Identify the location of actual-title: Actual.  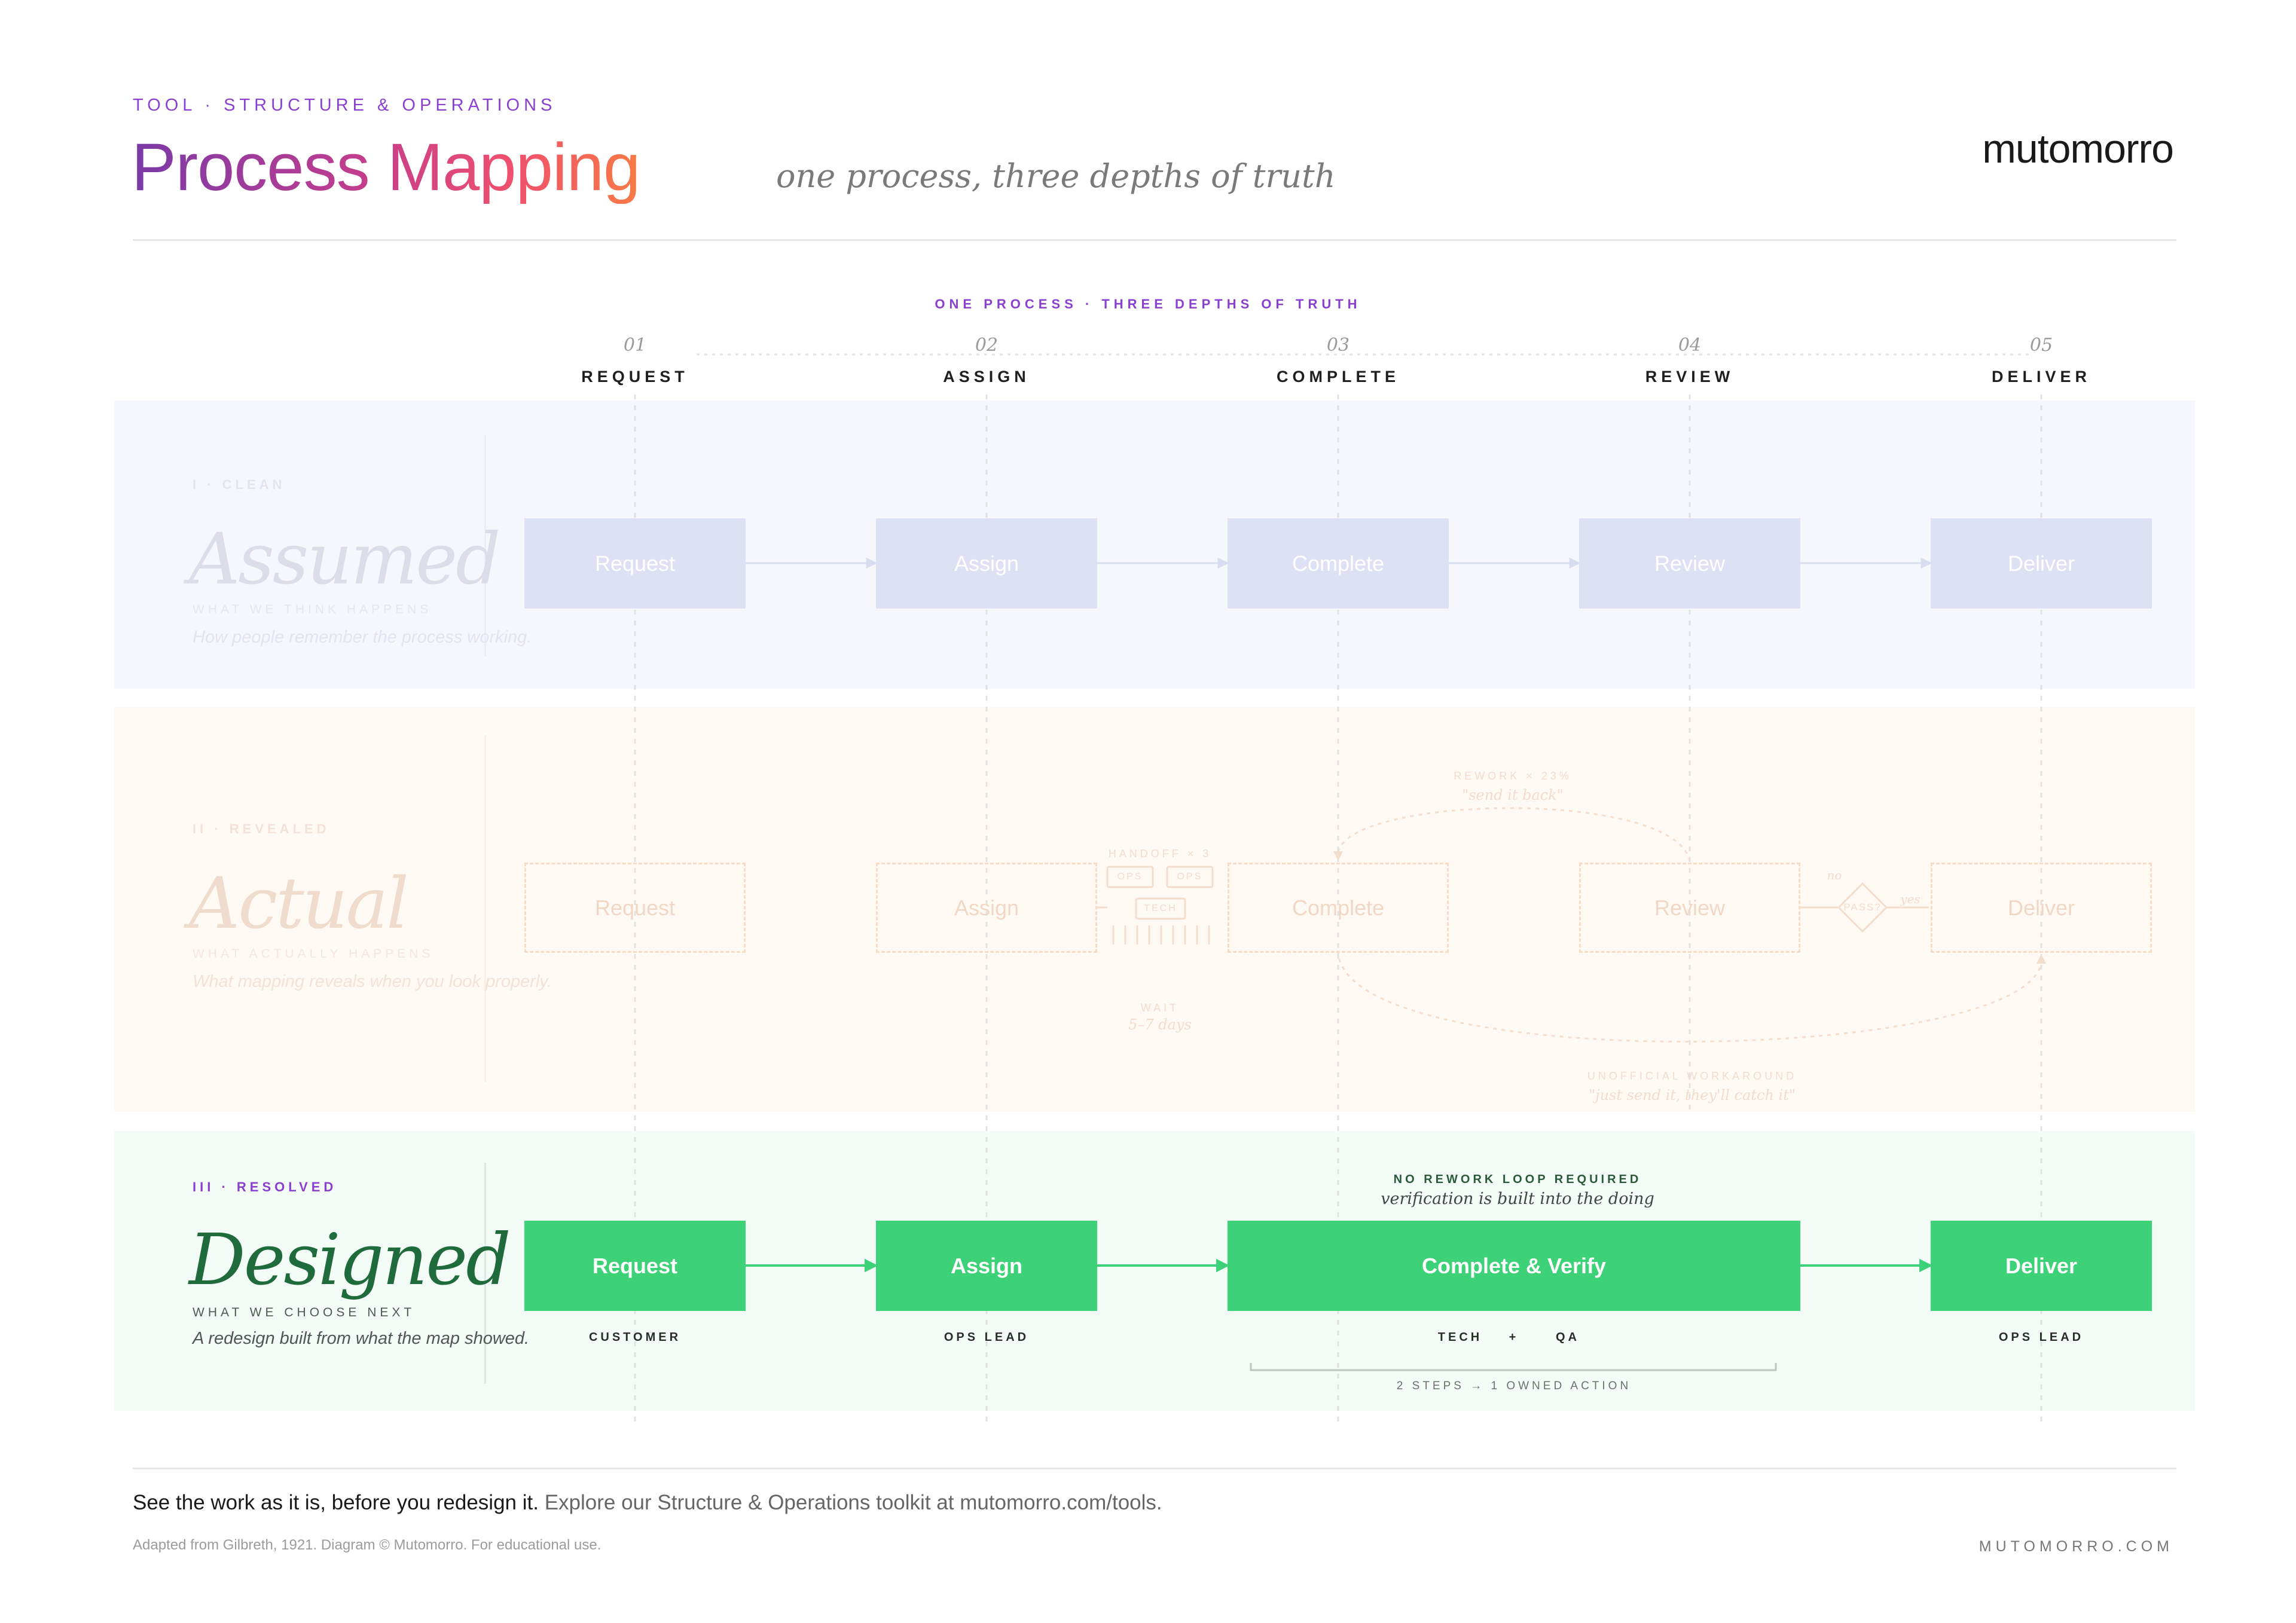
(299, 904).